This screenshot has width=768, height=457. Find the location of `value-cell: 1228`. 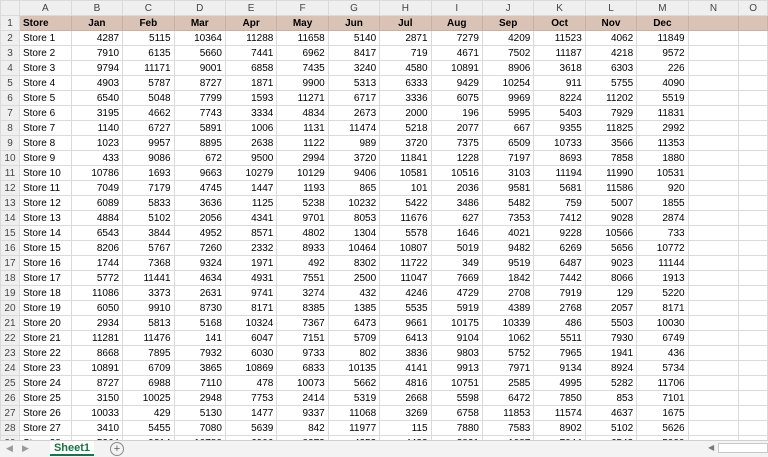

value-cell: 1228 is located at coordinates (456, 158).